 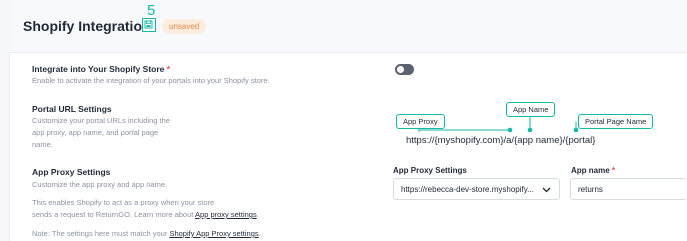 What do you see at coordinates (100, 184) in the screenshot?
I see `app-proxy-description: Customize the app proxy and app name.` at bounding box center [100, 184].